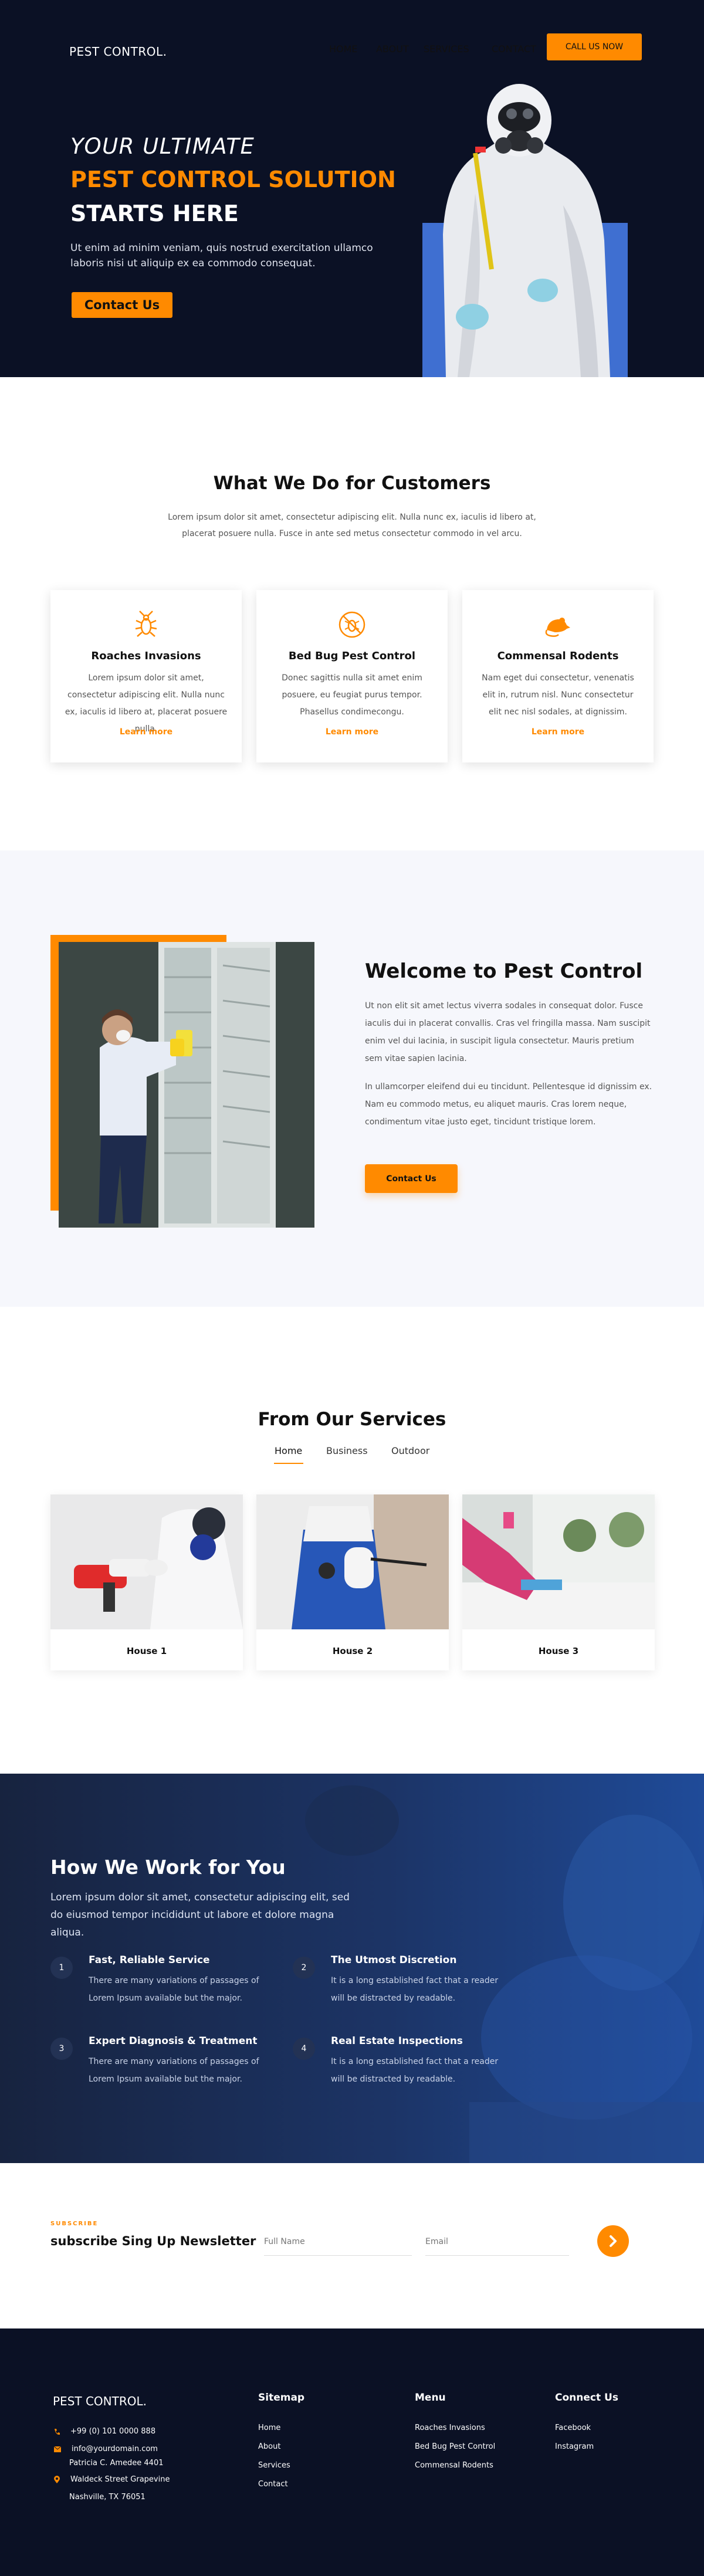  What do you see at coordinates (186, 1085) in the screenshot?
I see `cleaning-window-image` at bounding box center [186, 1085].